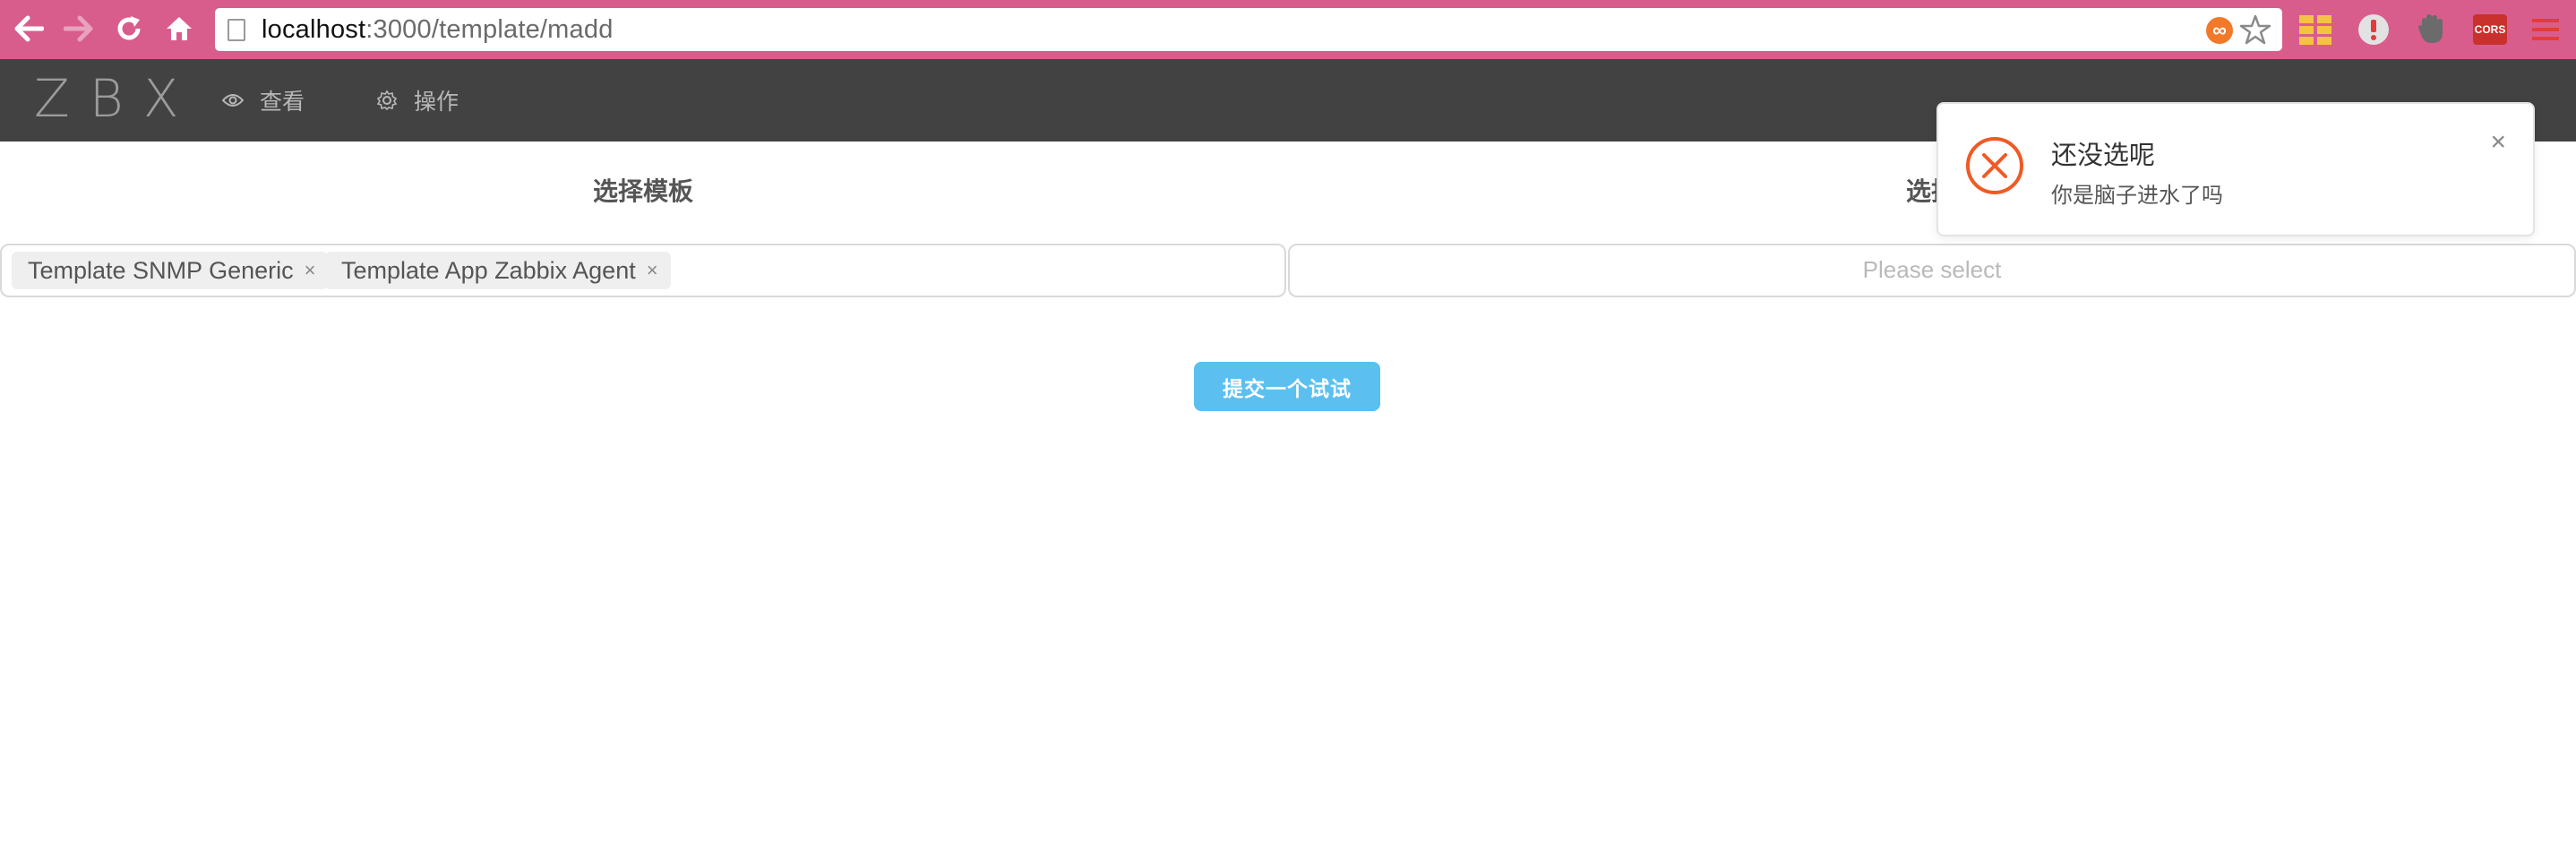 This screenshot has width=2576, height=858. Describe the element at coordinates (2490, 30) in the screenshot. I see `cors-extension-icon: CORS` at that location.